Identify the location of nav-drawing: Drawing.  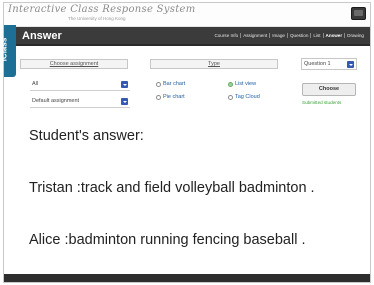
(355, 35).